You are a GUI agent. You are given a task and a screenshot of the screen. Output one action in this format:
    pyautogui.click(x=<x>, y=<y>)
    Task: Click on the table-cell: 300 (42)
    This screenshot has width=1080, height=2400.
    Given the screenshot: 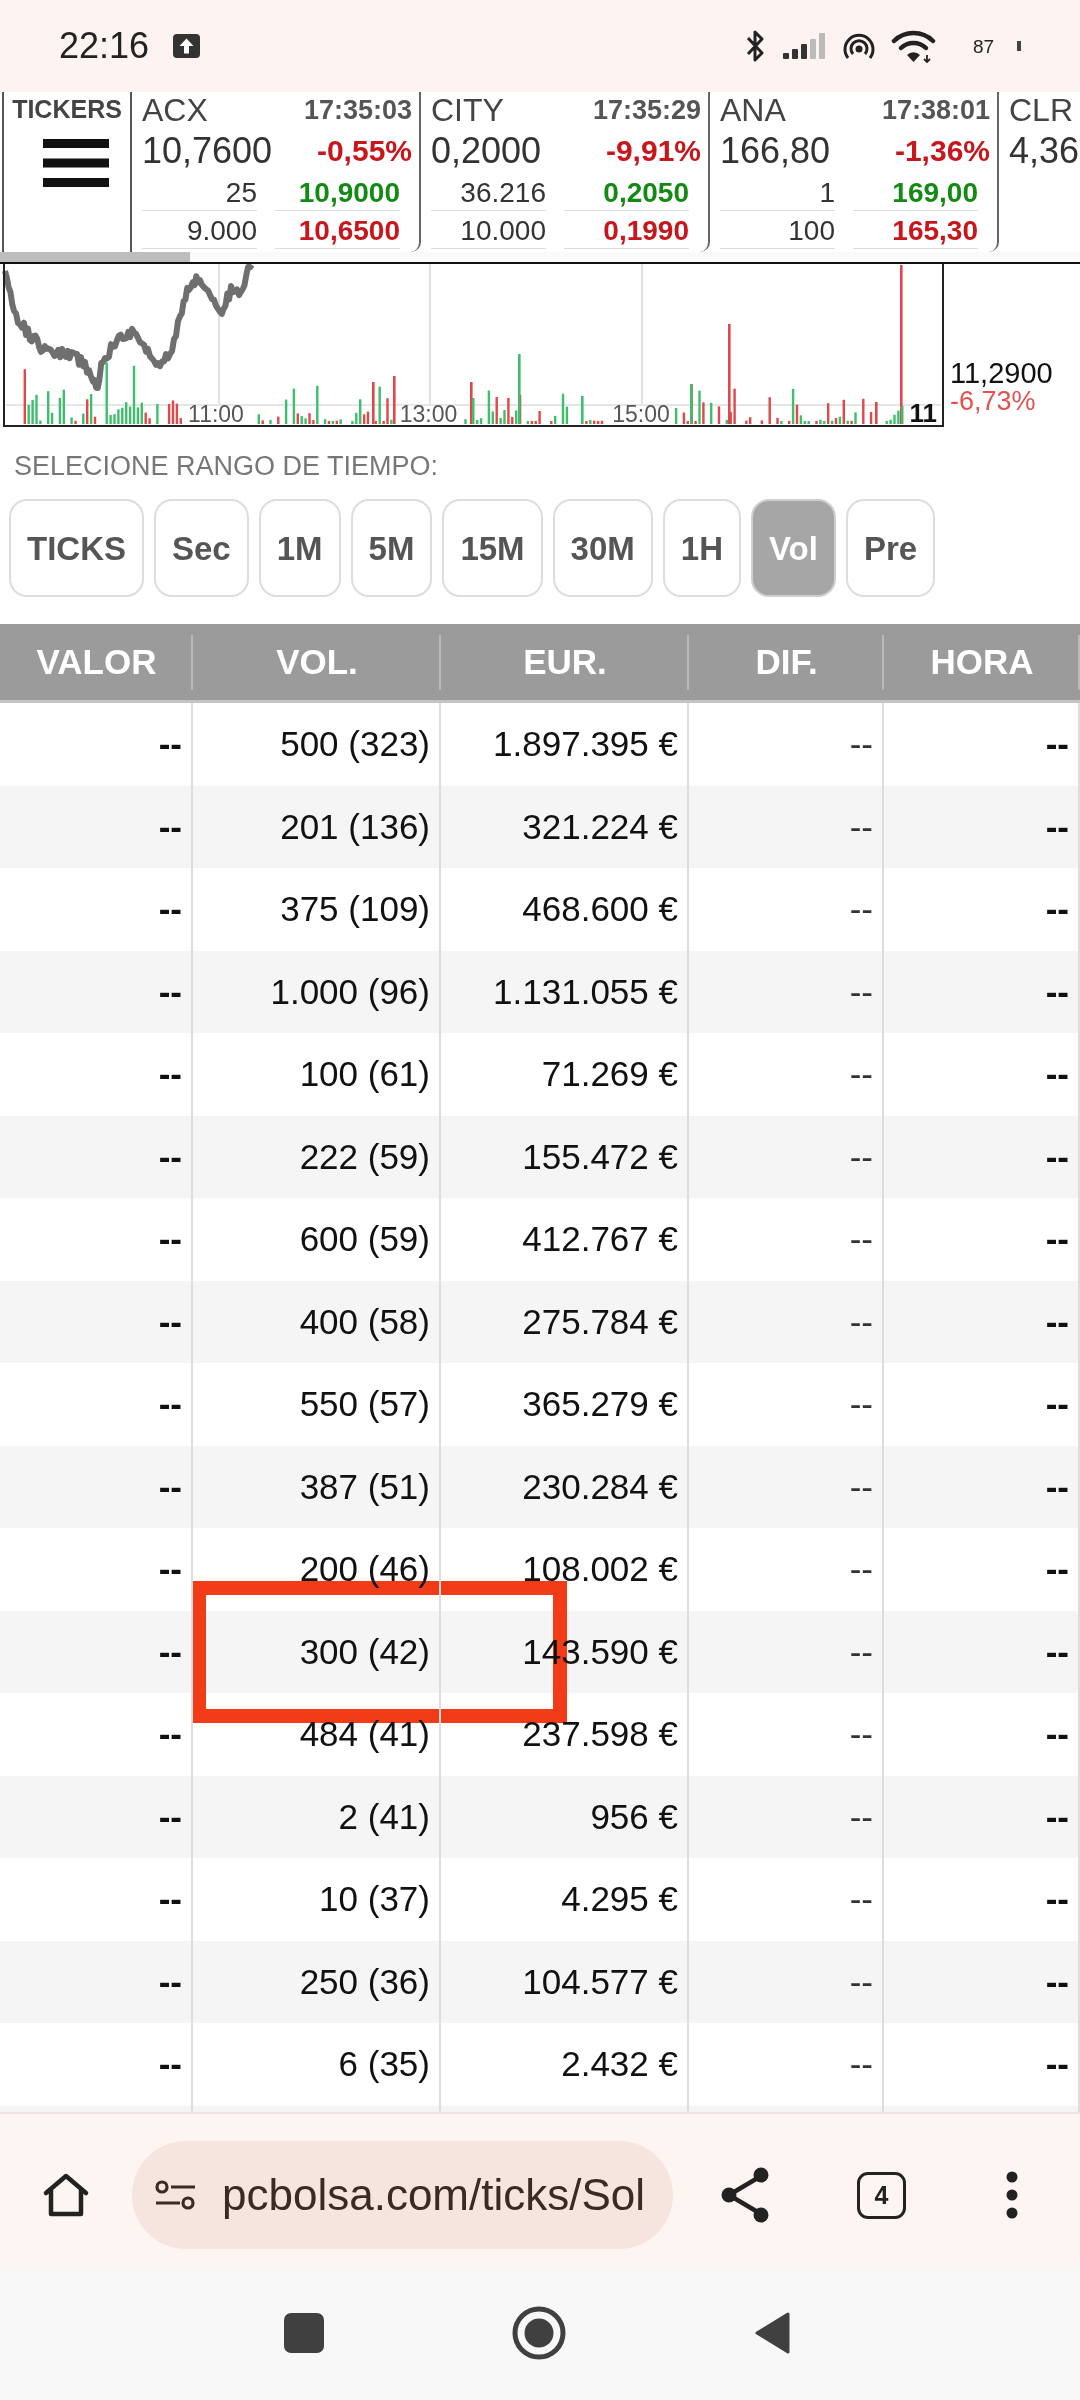 What is the action you would take?
    pyautogui.click(x=317, y=1651)
    